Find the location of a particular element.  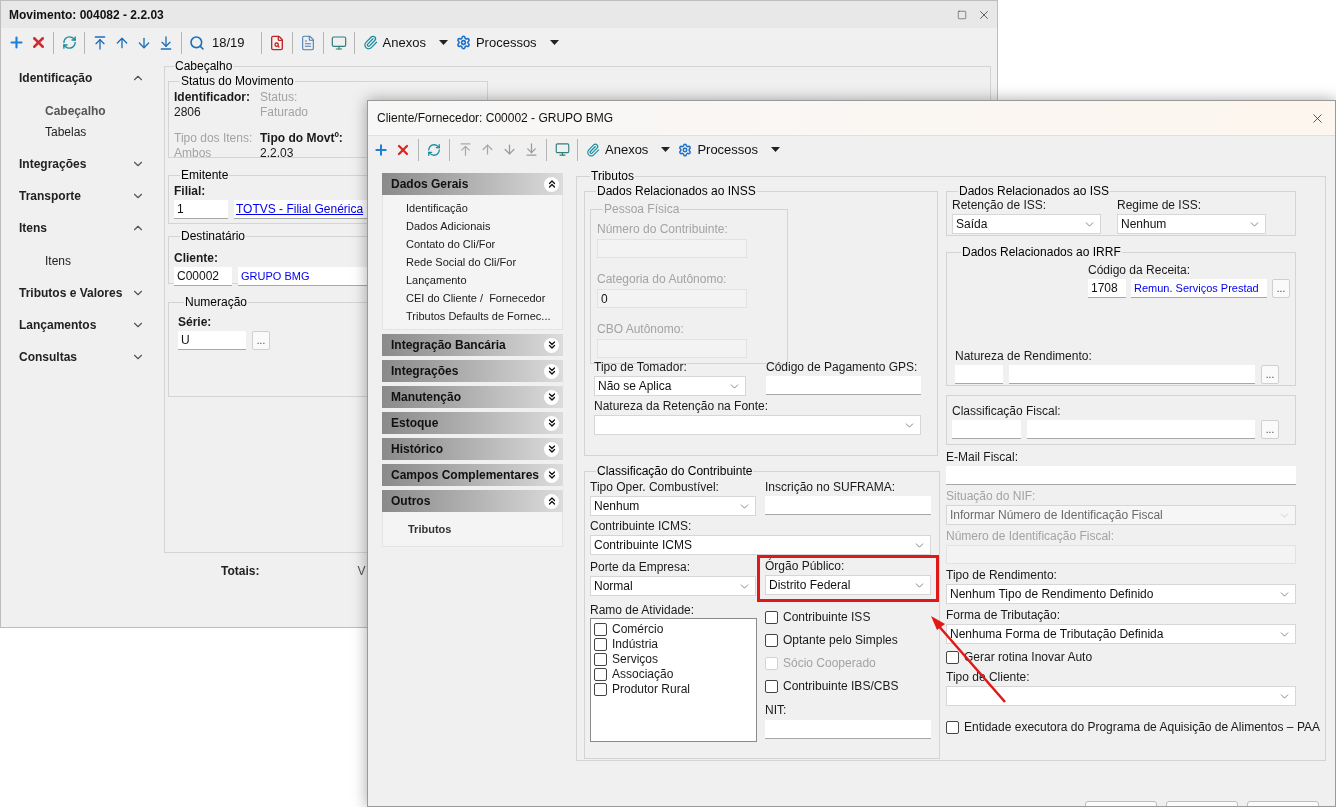

nav-item: Cabeçalho is located at coordinates (90, 110).